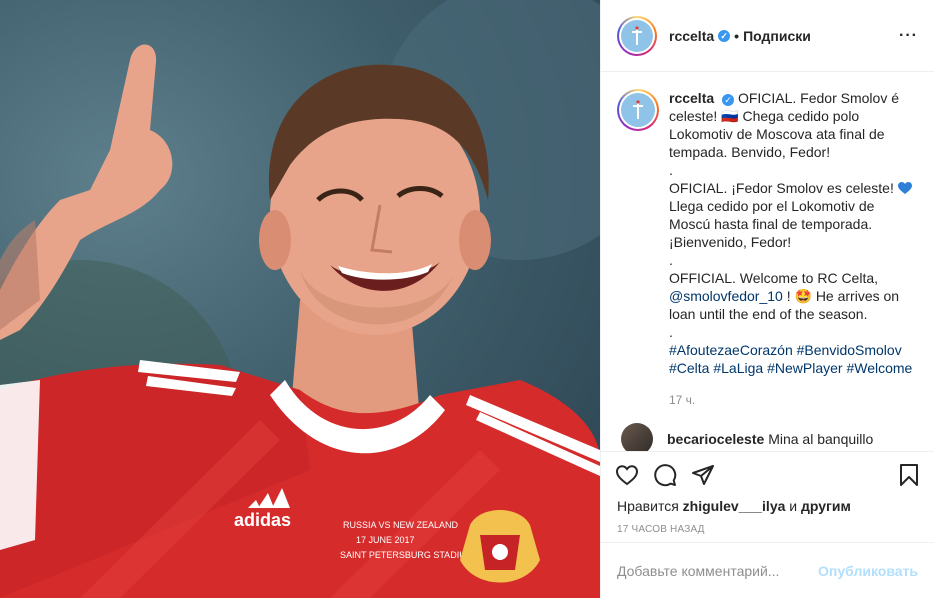  I want to click on likes-summary: Нравится zhigulev___ilya и другим, so click(767, 506).